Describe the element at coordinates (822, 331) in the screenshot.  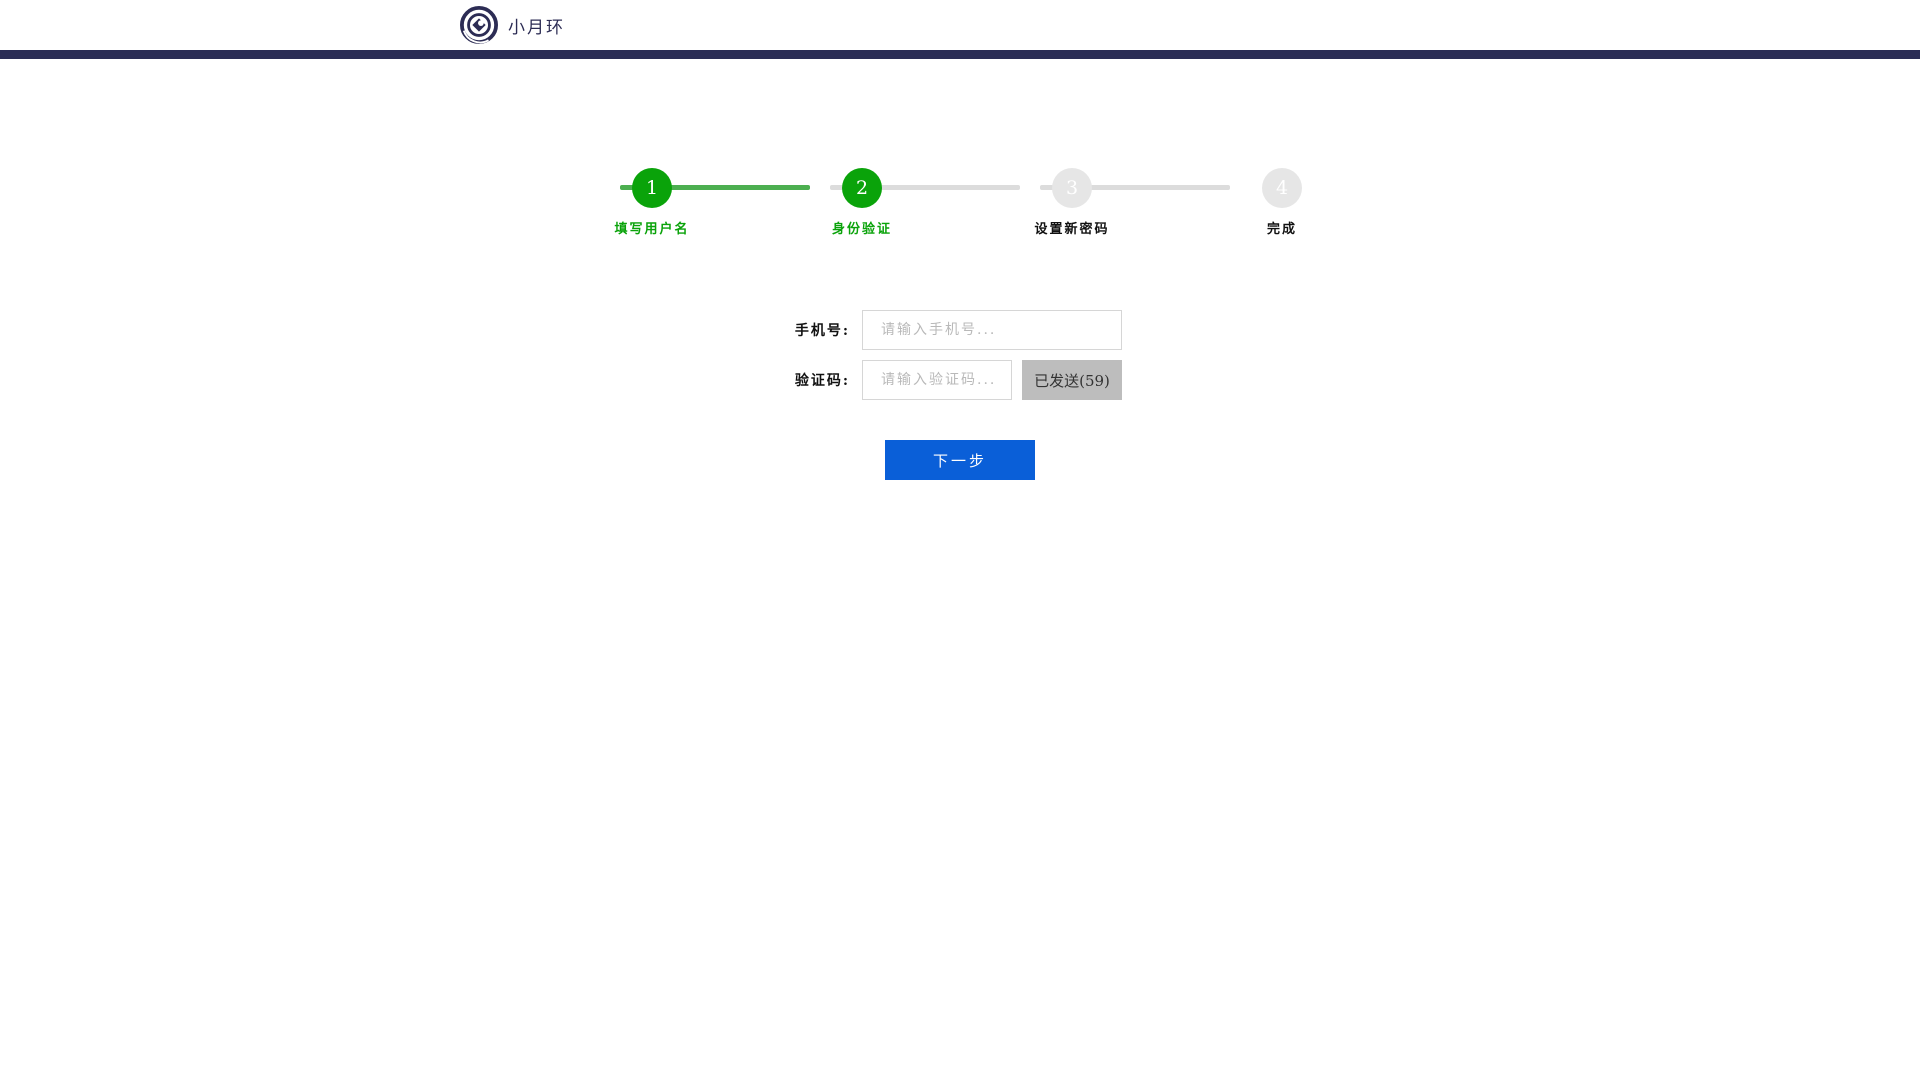
I see `phone-label: 手机号:` at that location.